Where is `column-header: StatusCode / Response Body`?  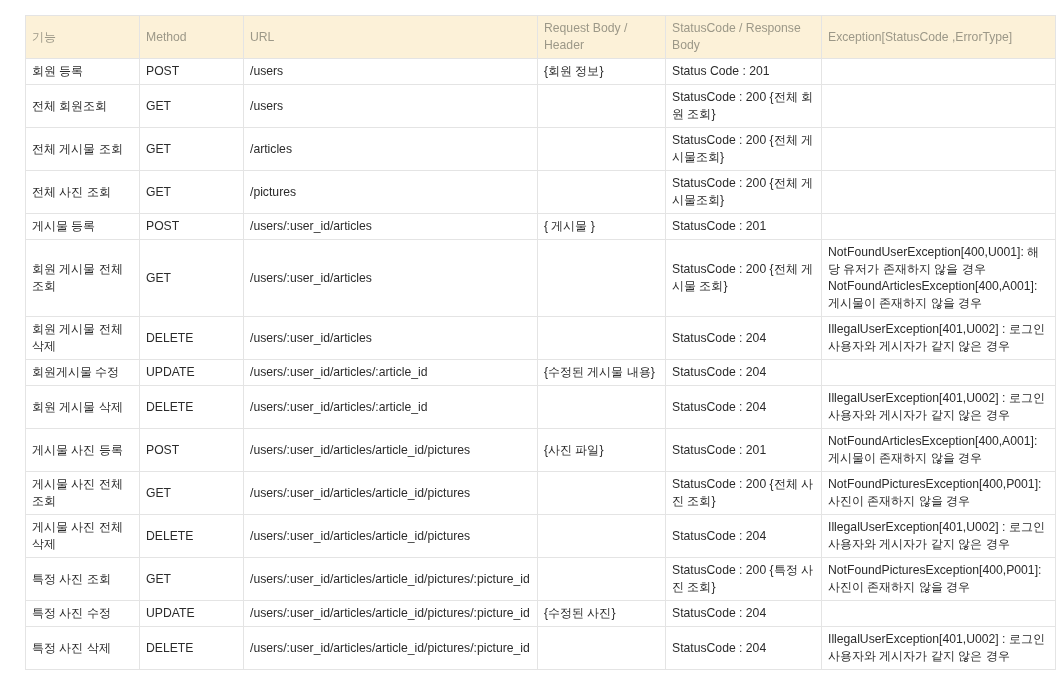
column-header: StatusCode / Response Body is located at coordinates (743, 37).